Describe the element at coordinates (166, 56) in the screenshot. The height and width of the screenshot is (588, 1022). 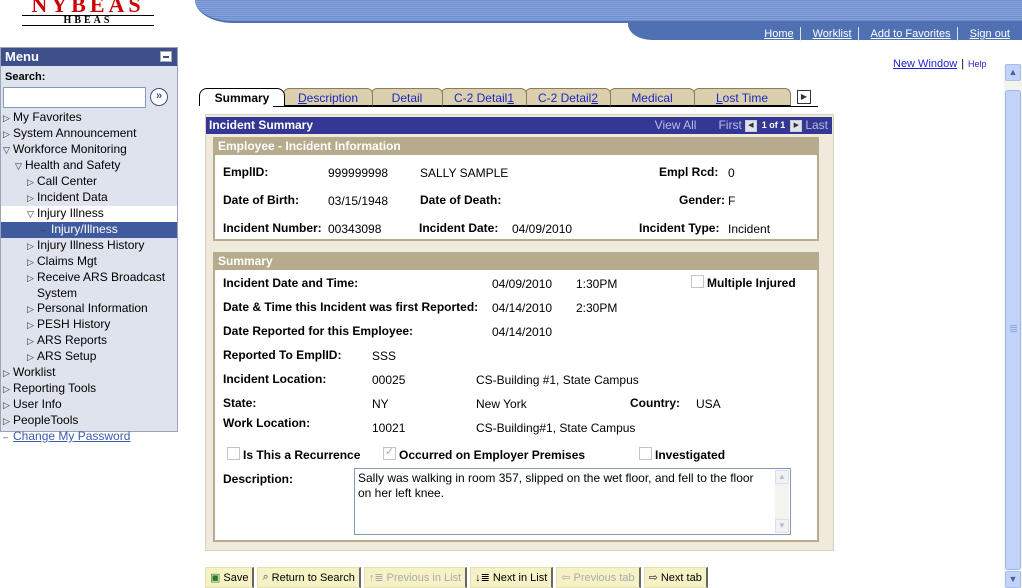
I see `minimize-icon` at that location.